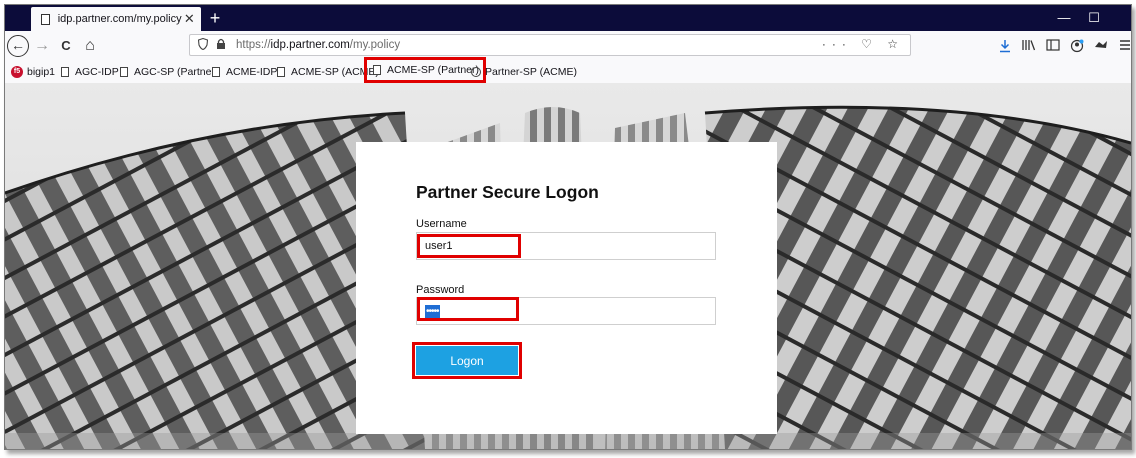 This screenshot has width=1136, height=458. I want to click on sidebar-icon, so click(1053, 46).